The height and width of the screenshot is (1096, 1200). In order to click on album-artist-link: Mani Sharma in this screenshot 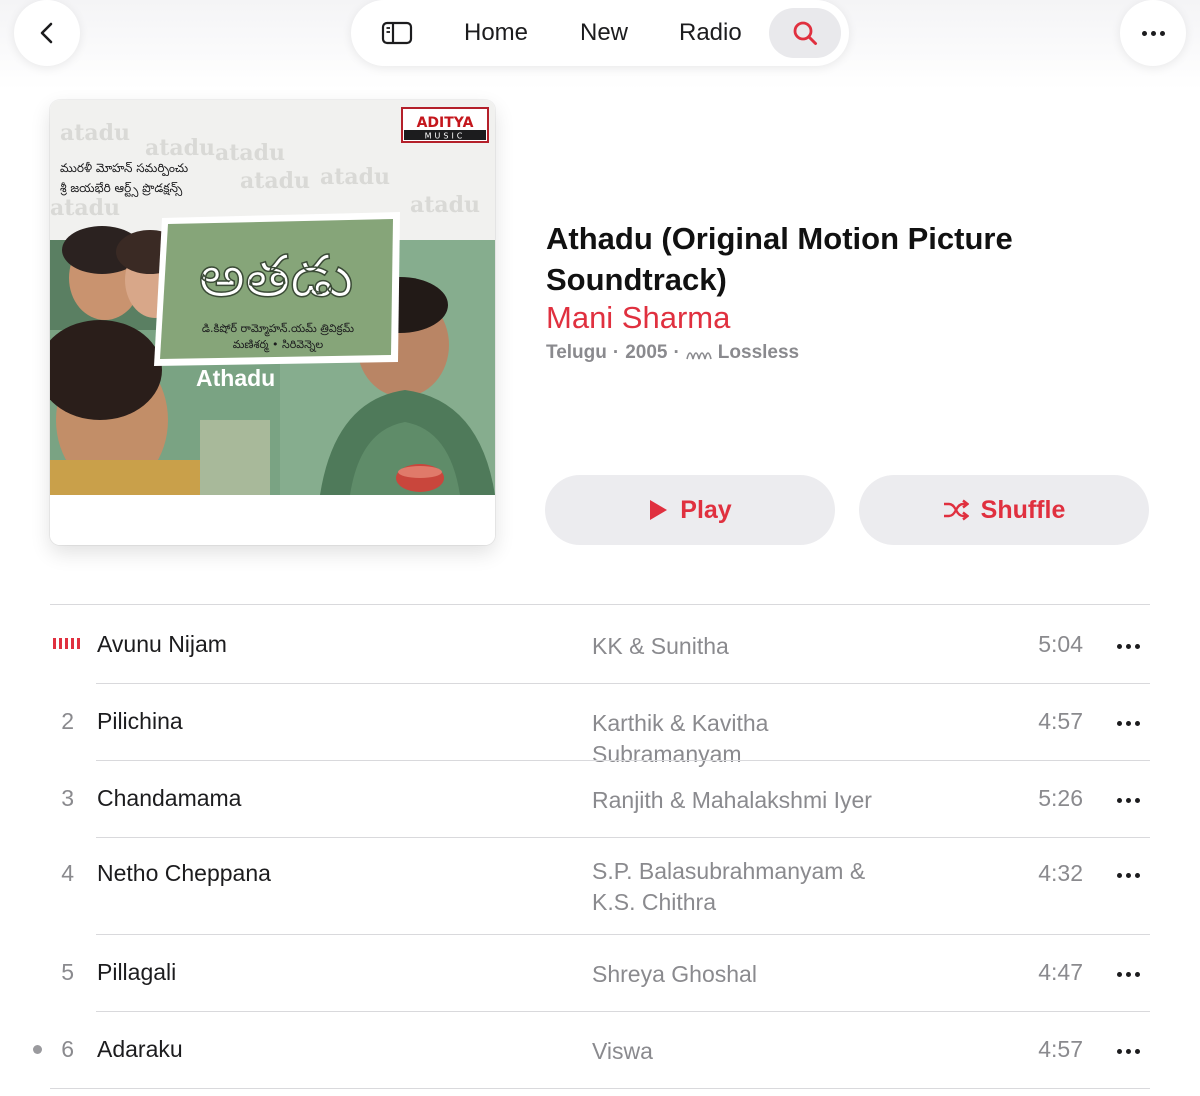, I will do `click(638, 318)`.